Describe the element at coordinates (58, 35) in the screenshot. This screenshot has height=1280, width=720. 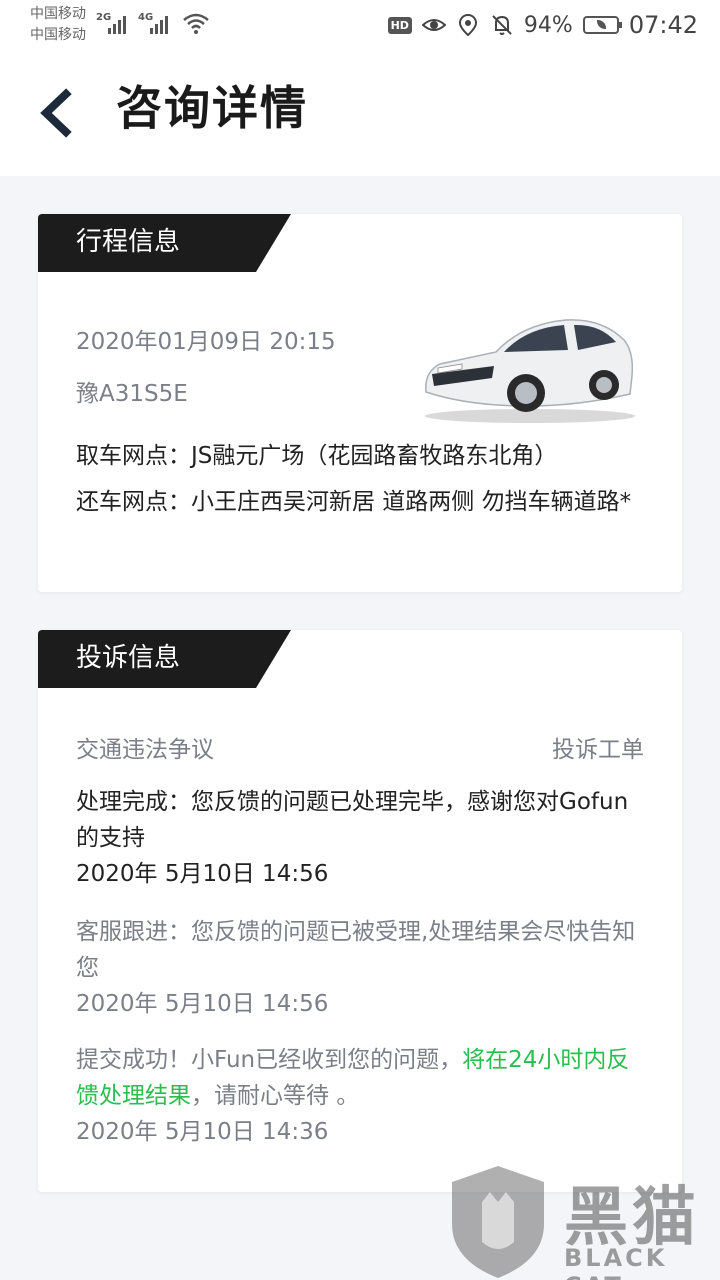
I see `carrier-2: 中国移动` at that location.